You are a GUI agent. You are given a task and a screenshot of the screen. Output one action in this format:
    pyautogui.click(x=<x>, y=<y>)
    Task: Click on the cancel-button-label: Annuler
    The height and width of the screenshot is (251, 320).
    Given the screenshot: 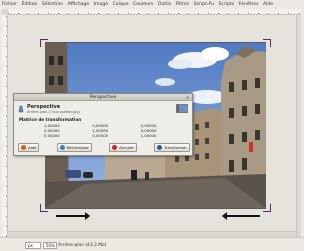 What is the action you would take?
    pyautogui.click(x=126, y=147)
    